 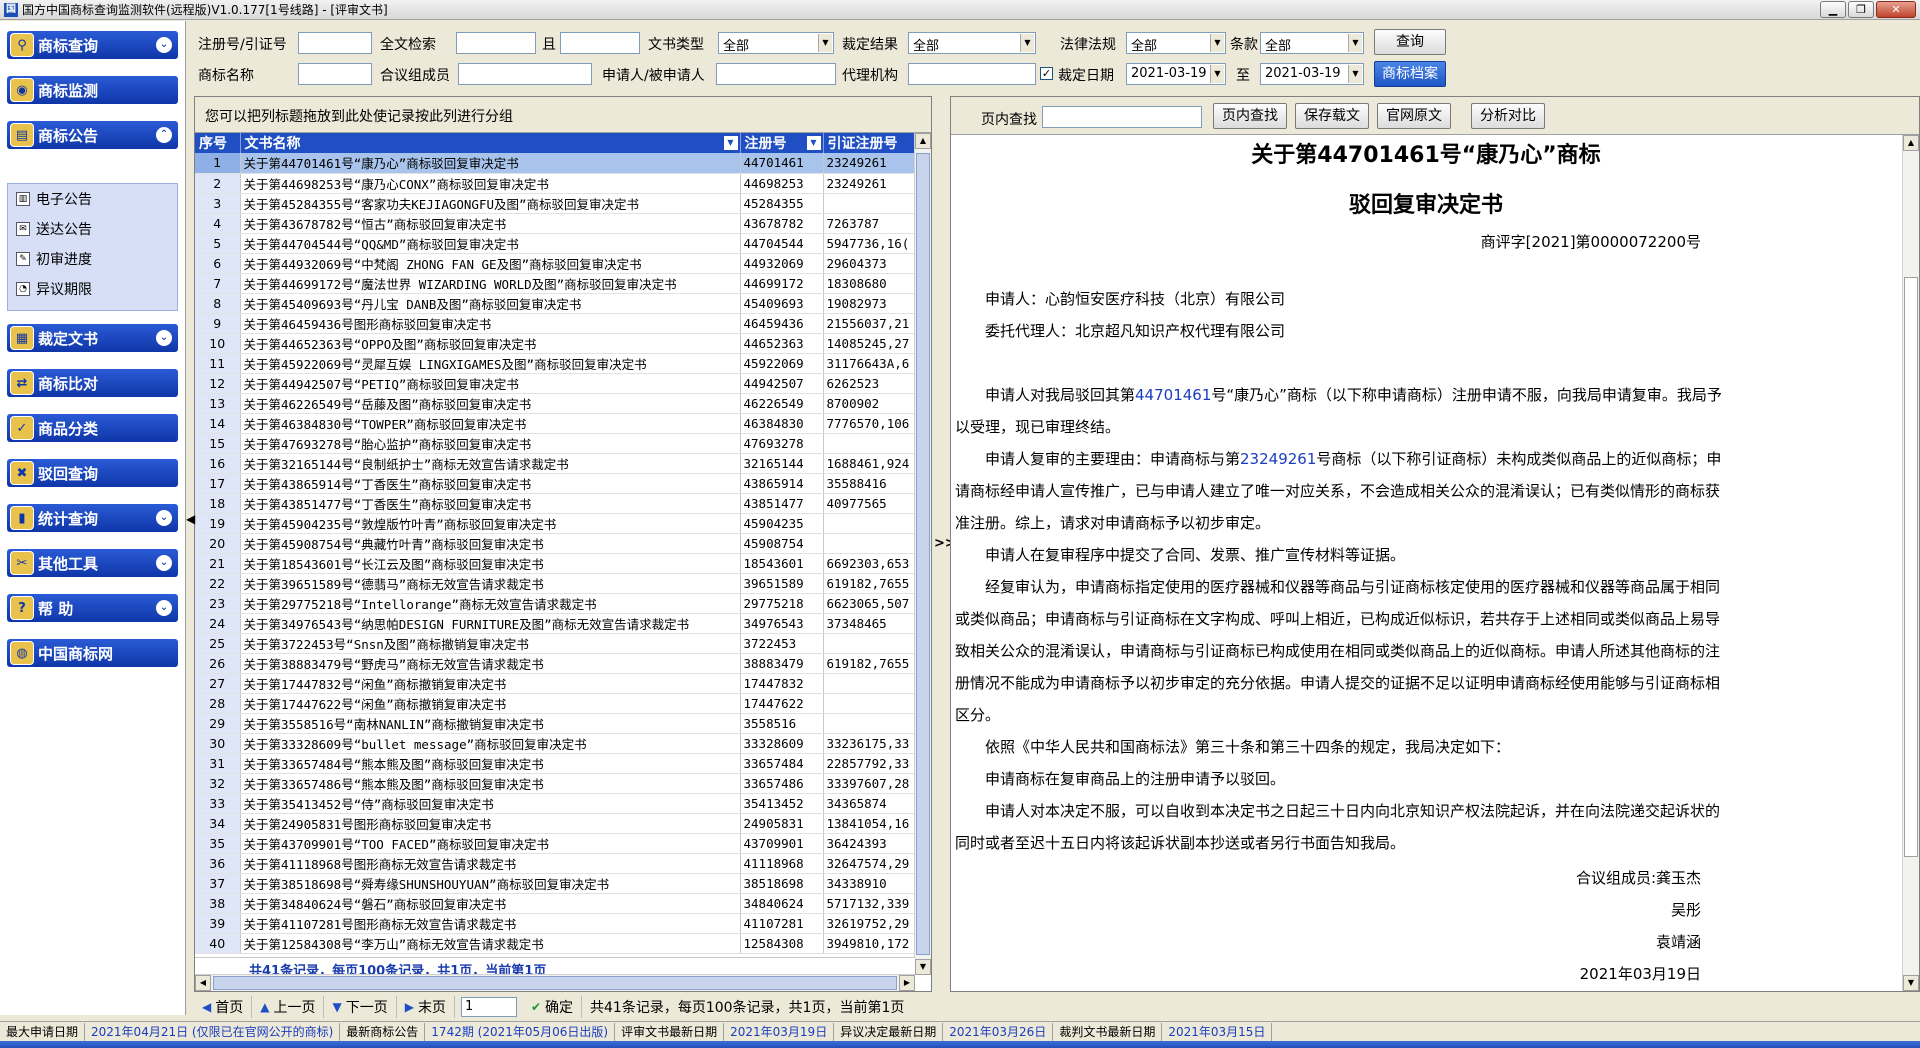 I want to click on col-header-index: 序号, so click(x=218, y=143).